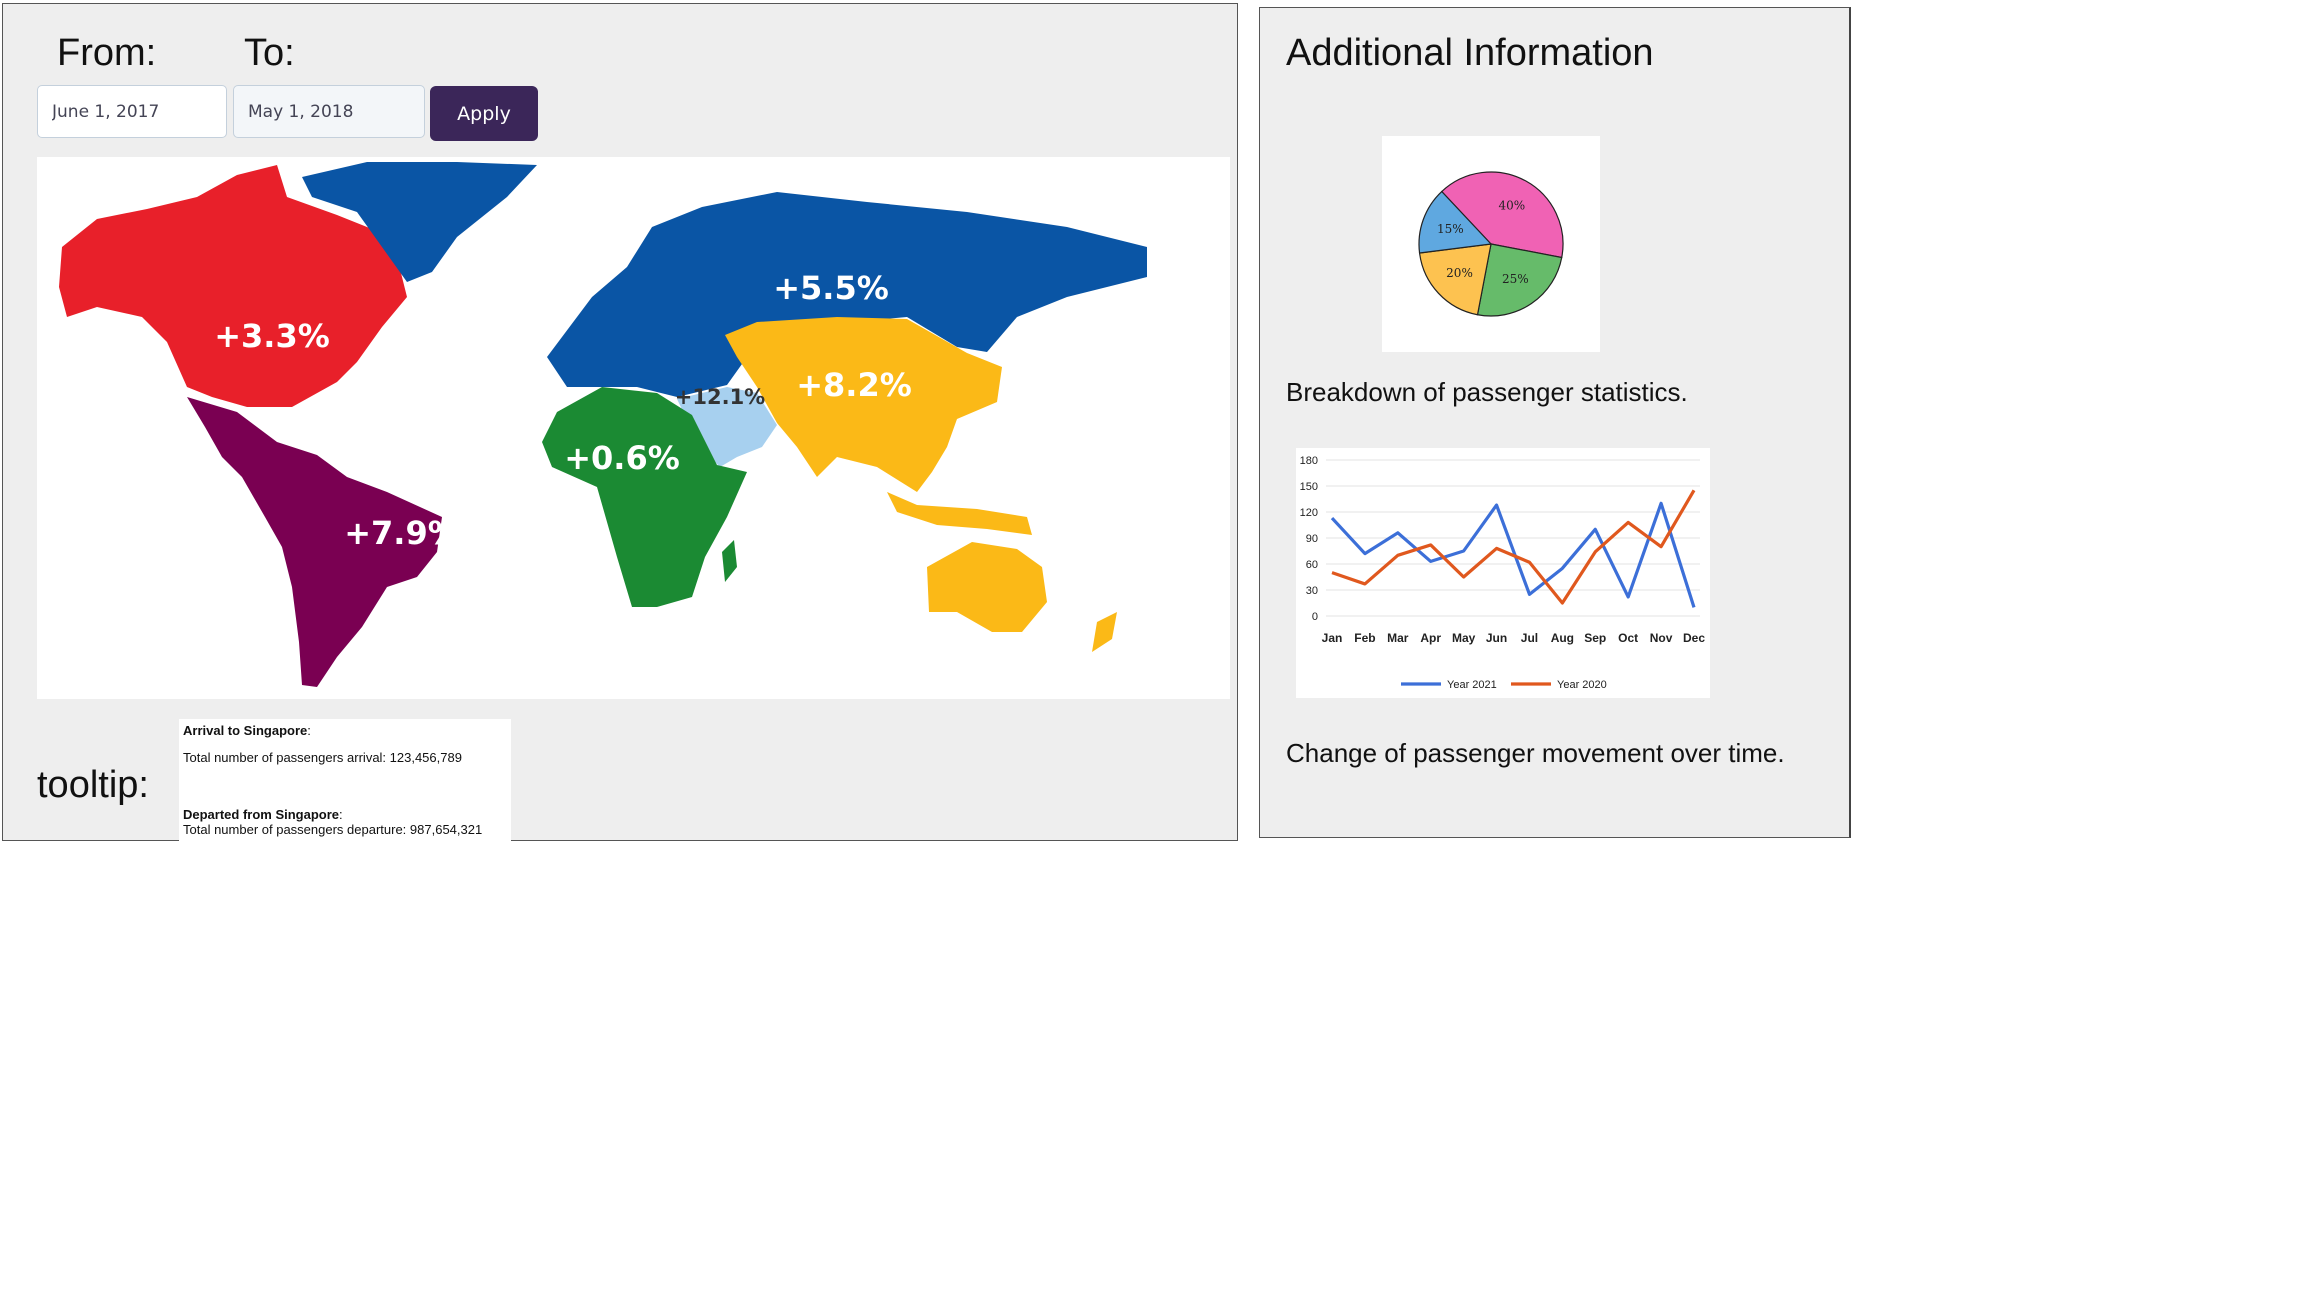 This screenshot has width=2315, height=1292. I want to click on y-tick-label: 30, so click(1312, 591).